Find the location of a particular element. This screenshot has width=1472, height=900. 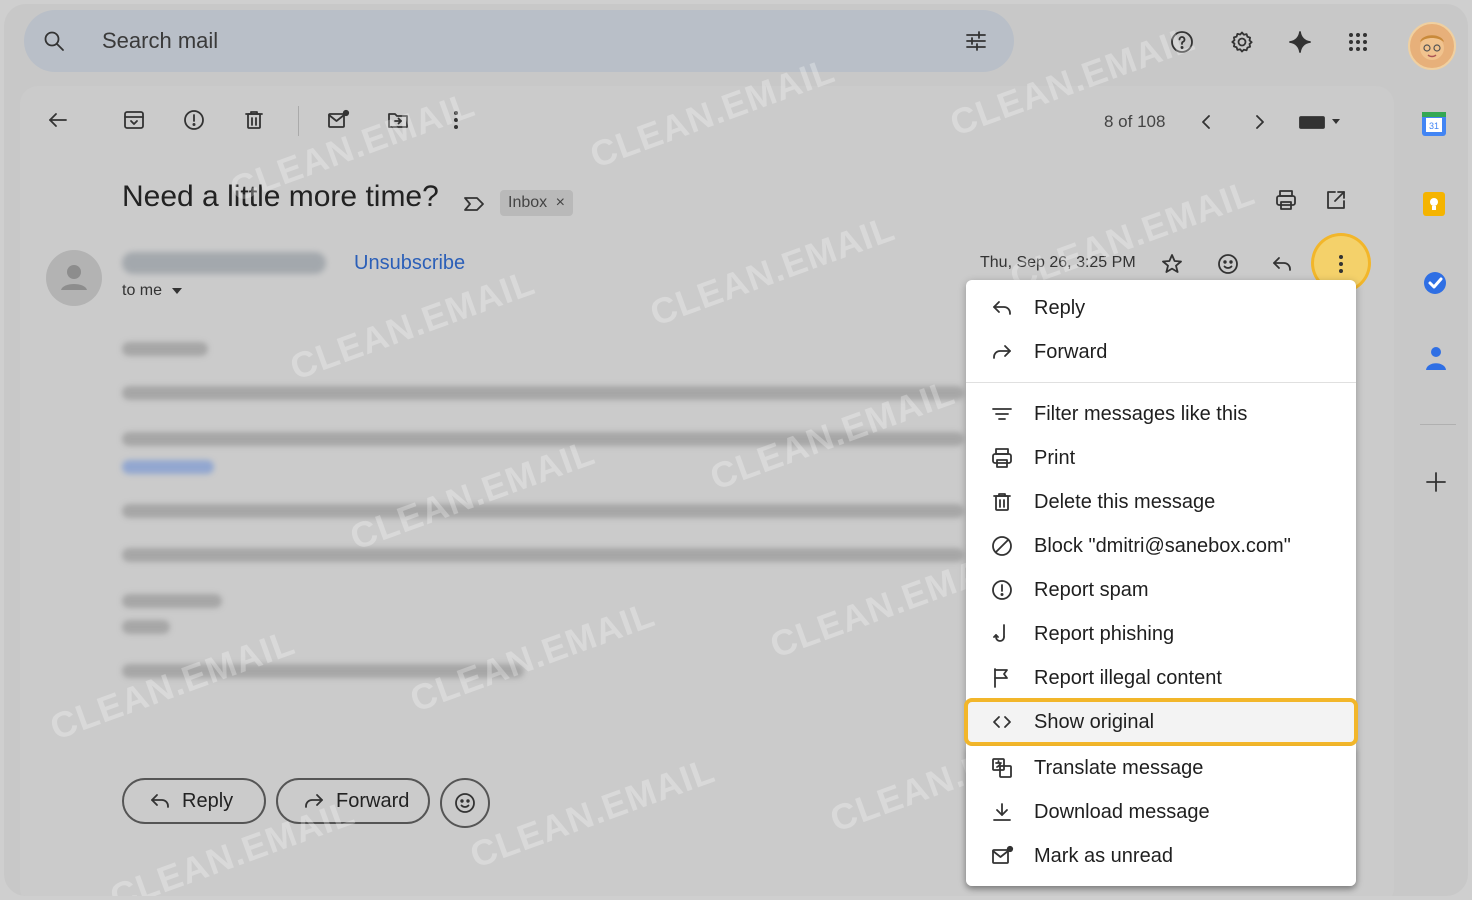

menu-item-mark-unread: Mark as unread is located at coordinates (1161, 856).